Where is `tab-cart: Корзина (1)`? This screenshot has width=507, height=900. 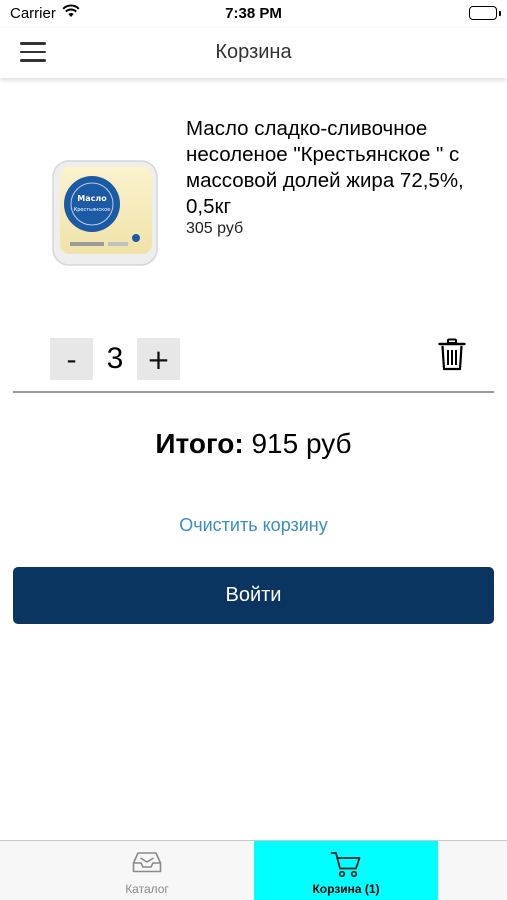
tab-cart: Корзина (1) is located at coordinates (346, 870).